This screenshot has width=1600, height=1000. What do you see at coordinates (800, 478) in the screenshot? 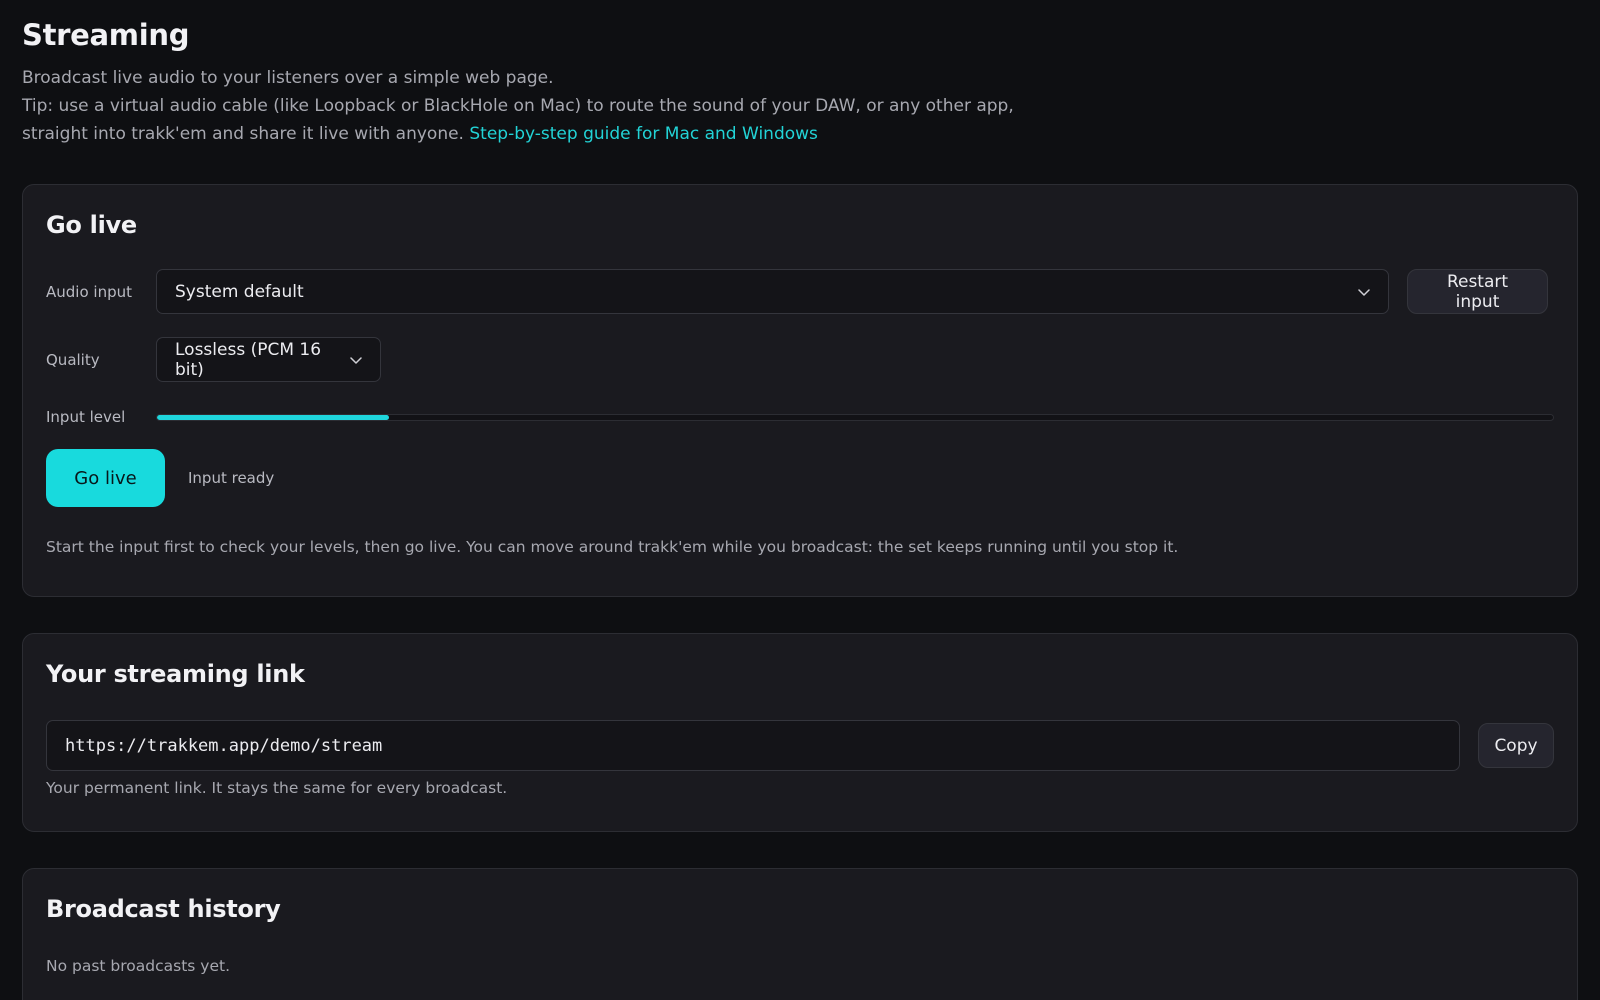
I see `go-live-row: Go live Input ready` at bounding box center [800, 478].